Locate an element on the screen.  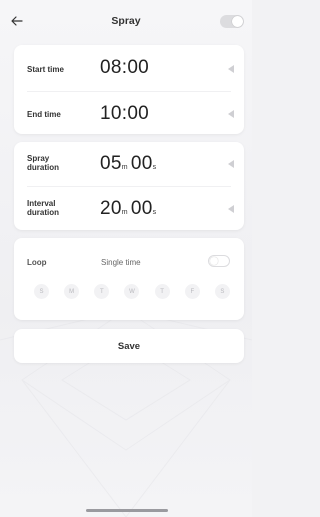
day-thursday: T is located at coordinates (162, 291).